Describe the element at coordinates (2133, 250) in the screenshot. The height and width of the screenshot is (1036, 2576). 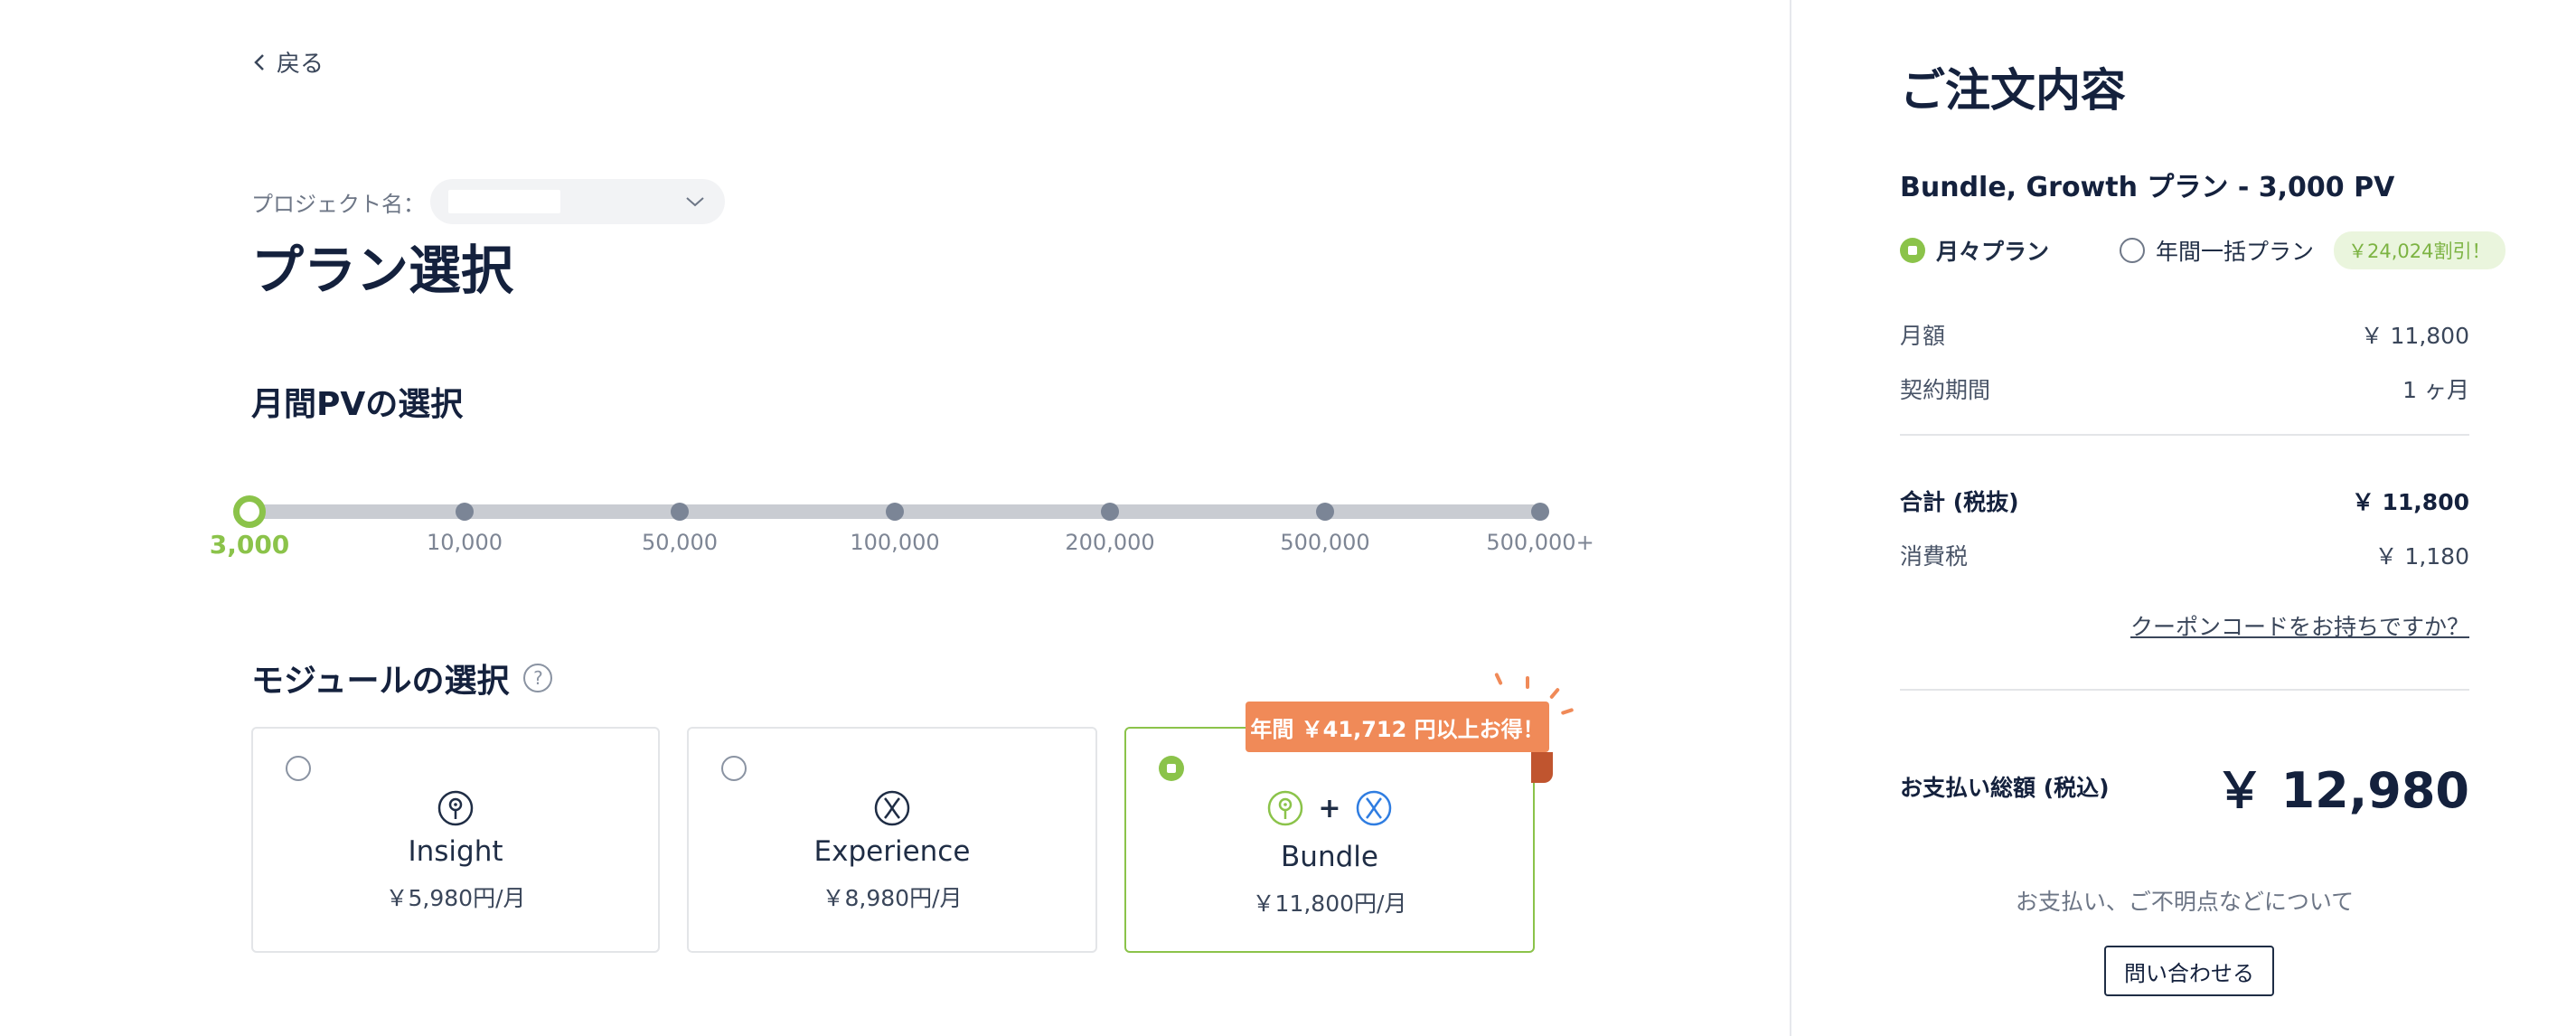
I see `billing-annual-radio` at that location.